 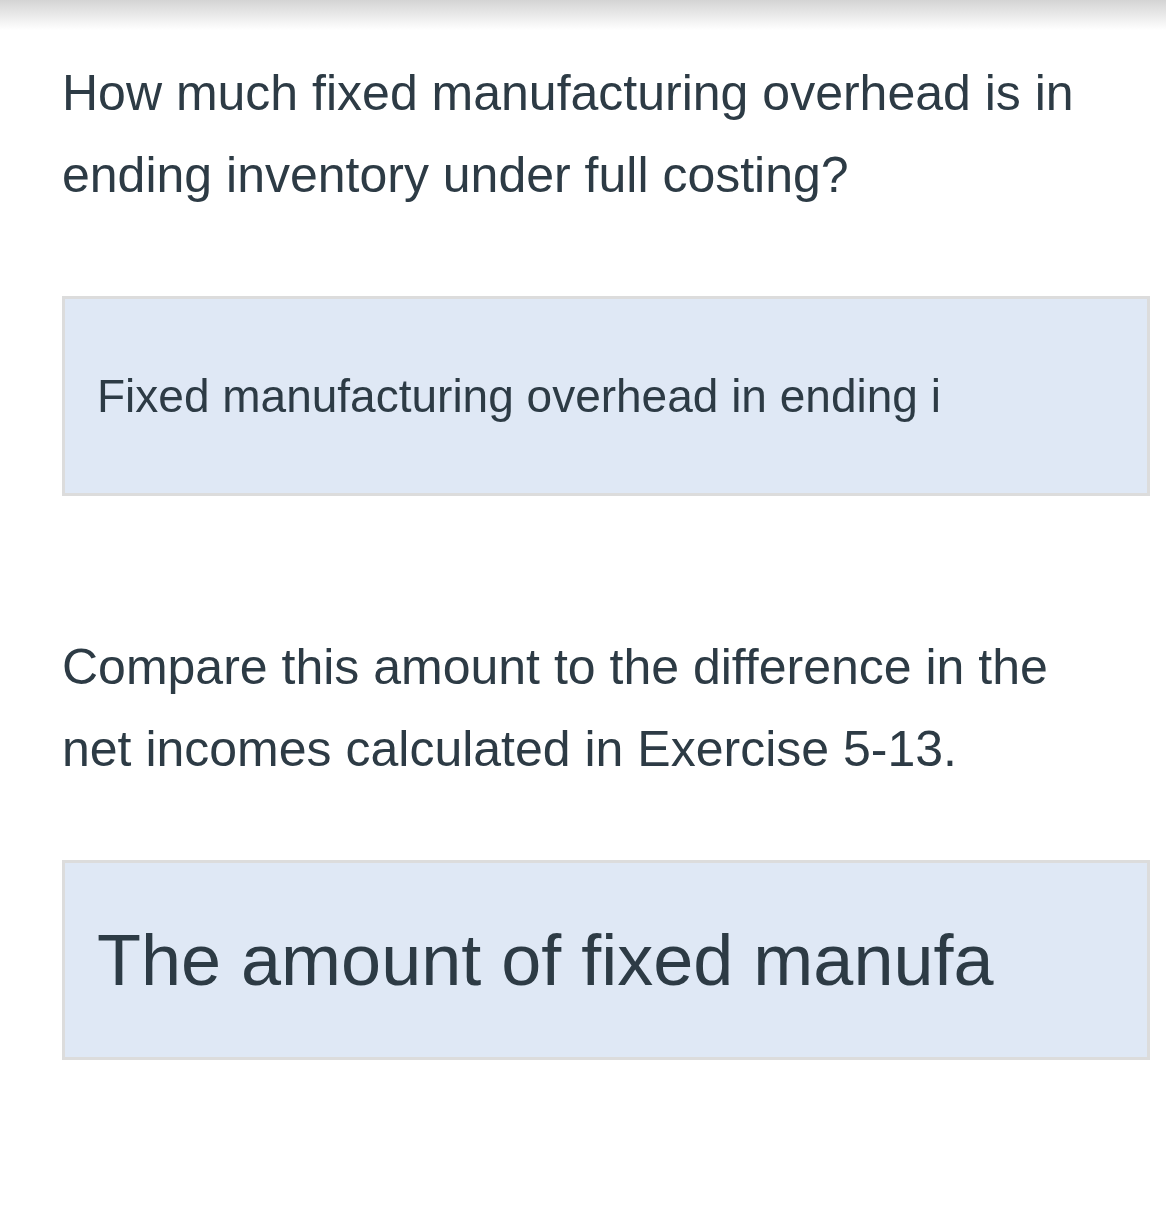 What do you see at coordinates (555, 708) in the screenshot?
I see `question-text: Compare this amount to the difference in the net incomes calculated in Exercise 5-13.` at bounding box center [555, 708].